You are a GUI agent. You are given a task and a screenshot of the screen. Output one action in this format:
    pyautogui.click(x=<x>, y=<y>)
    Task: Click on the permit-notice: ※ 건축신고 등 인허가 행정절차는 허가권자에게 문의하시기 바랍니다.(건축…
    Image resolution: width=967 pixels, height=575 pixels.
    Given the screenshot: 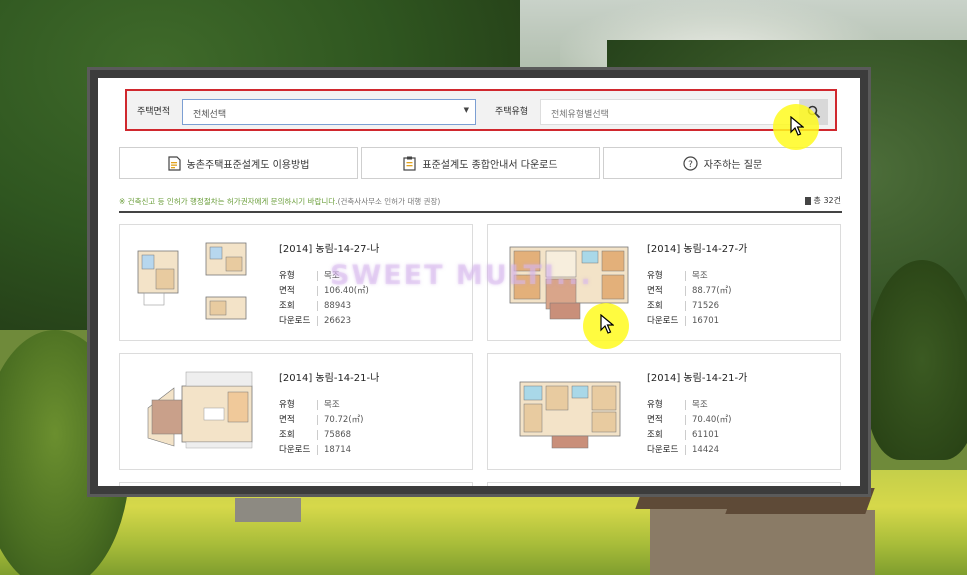 What is the action you would take?
    pyautogui.click(x=279, y=201)
    